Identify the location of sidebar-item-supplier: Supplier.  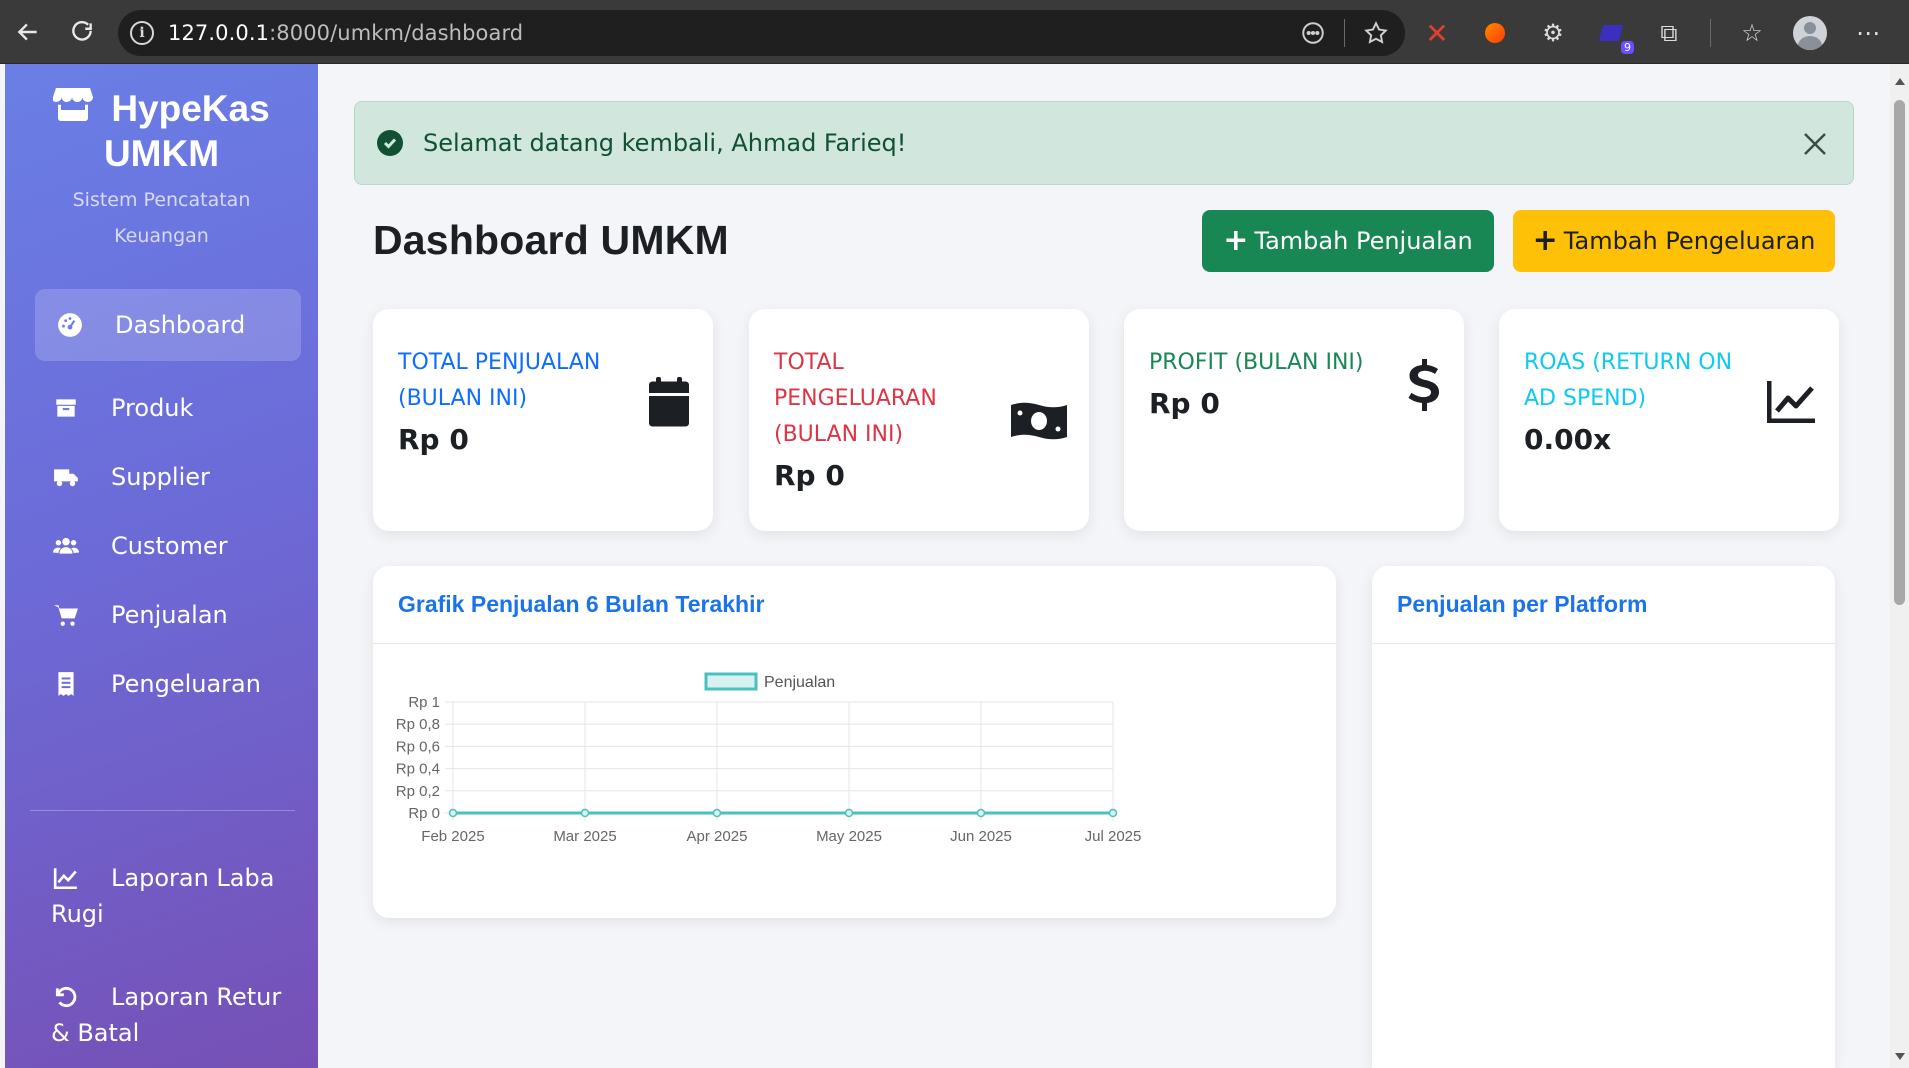
(168, 477).